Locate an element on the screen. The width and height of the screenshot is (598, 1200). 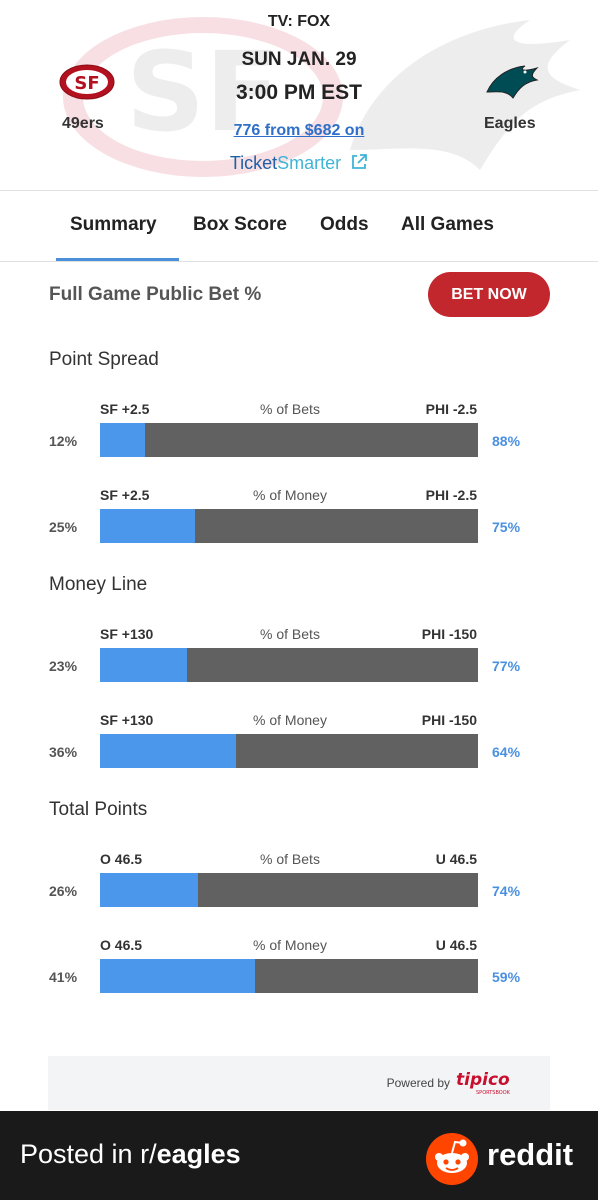
ticketsmarter-link: TicketSmarter is located at coordinates (299, 163).